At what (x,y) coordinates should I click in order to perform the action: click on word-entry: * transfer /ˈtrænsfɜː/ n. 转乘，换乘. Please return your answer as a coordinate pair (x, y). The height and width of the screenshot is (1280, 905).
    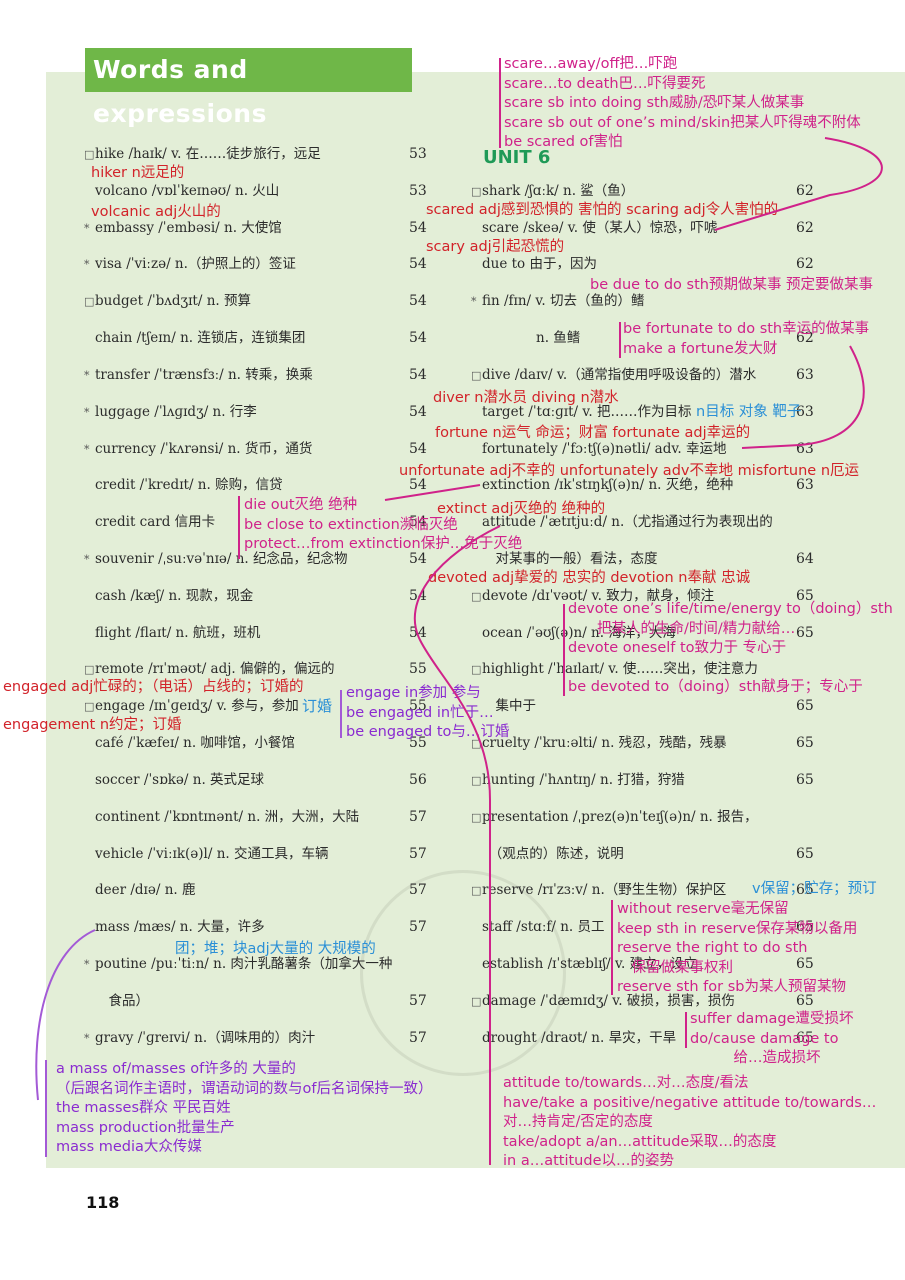
    Looking at the image, I should click on (198, 375).